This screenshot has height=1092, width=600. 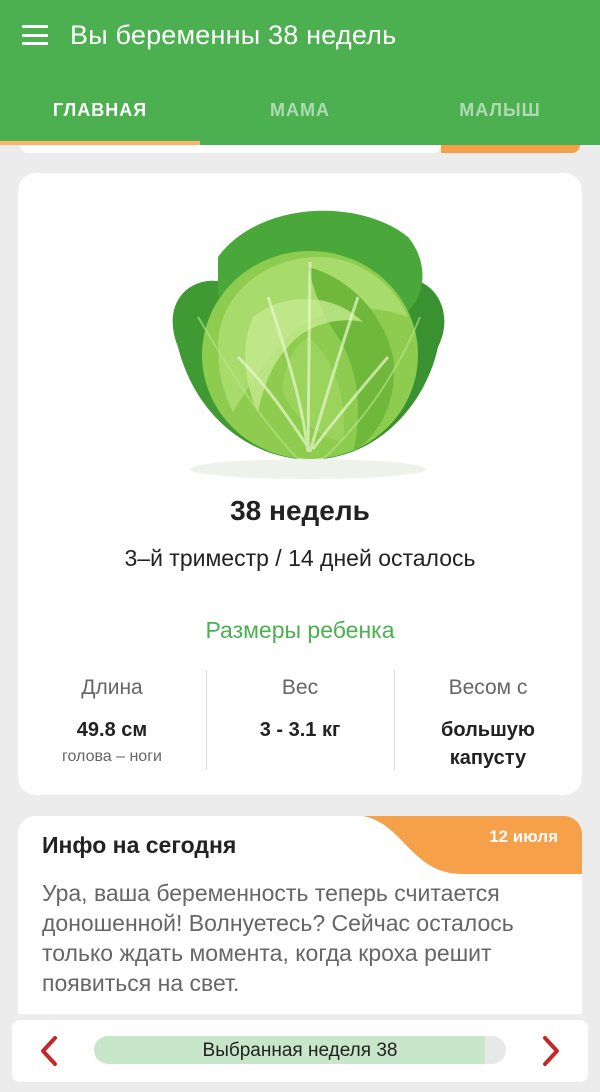 What do you see at coordinates (35, 35) in the screenshot?
I see `menu-icon` at bounding box center [35, 35].